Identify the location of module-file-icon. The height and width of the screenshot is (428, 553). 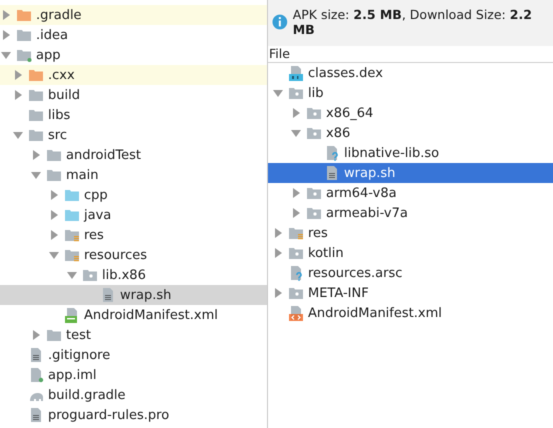
(36, 375).